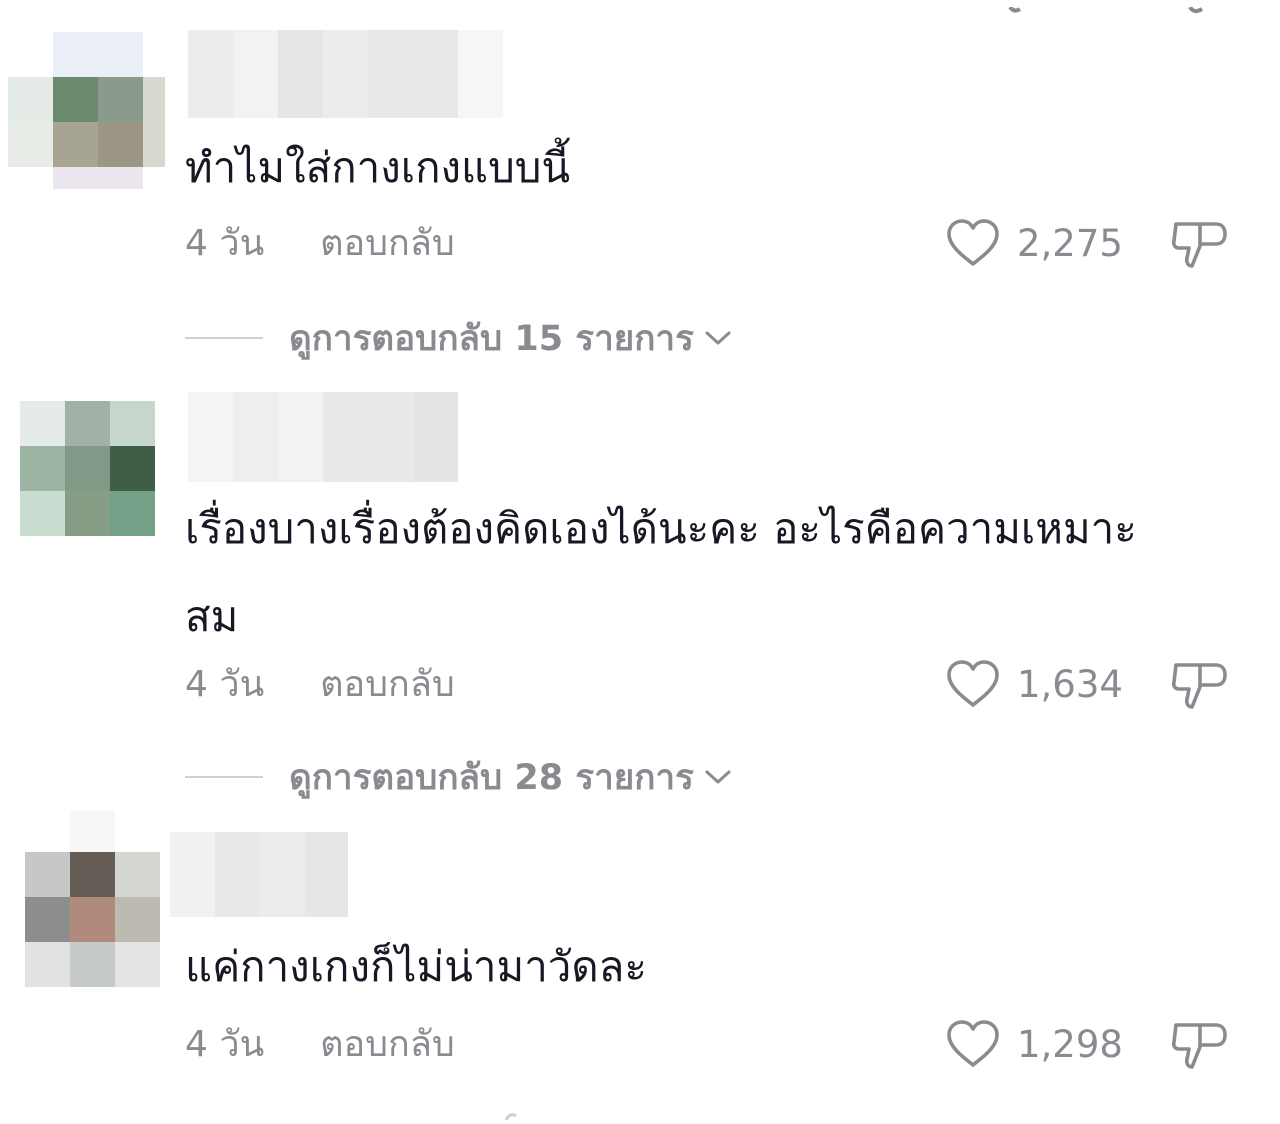 The height and width of the screenshot is (1124, 1280). I want to click on comment-text: ทำไมใส่กางเกงแบบนี้, so click(378, 167).